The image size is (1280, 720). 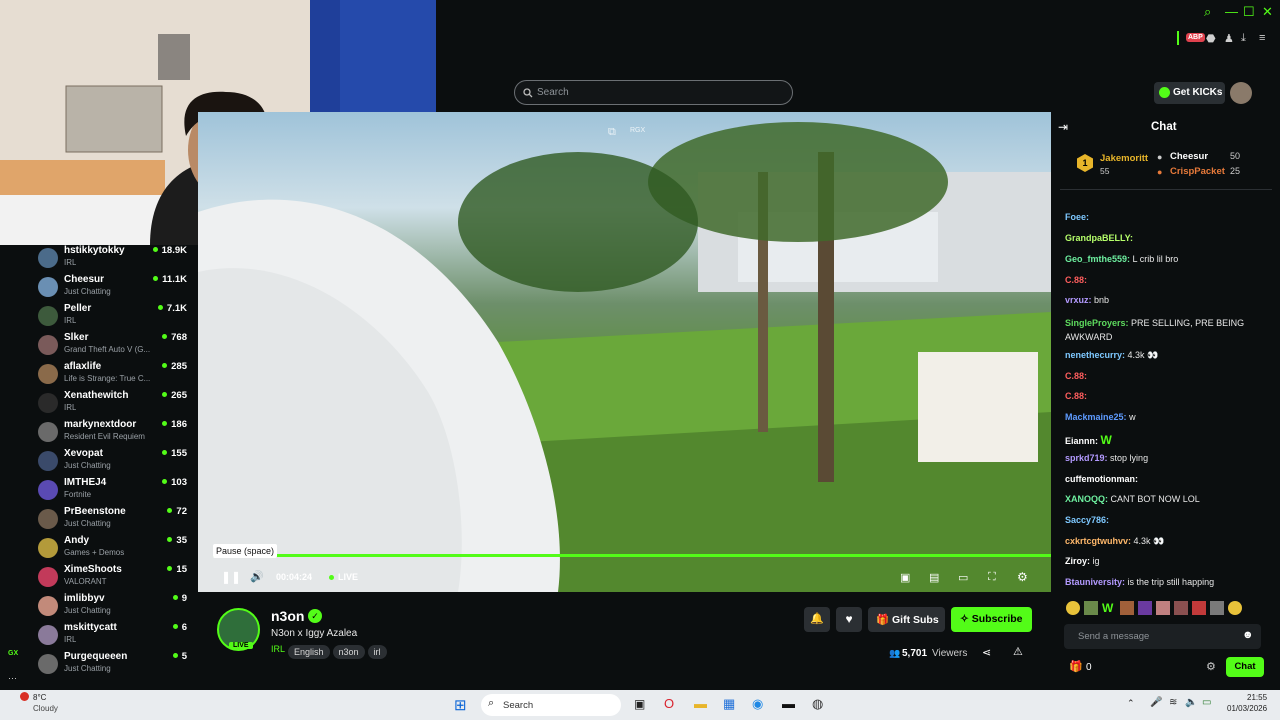 I want to click on minimize-button: —, so click(x=1231, y=11).